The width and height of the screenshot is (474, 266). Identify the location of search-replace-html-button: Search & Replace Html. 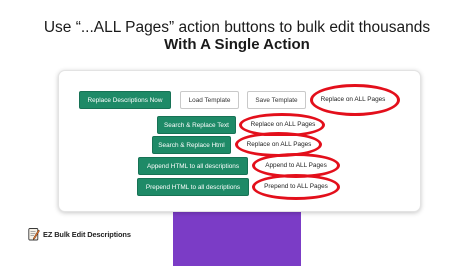
(191, 145).